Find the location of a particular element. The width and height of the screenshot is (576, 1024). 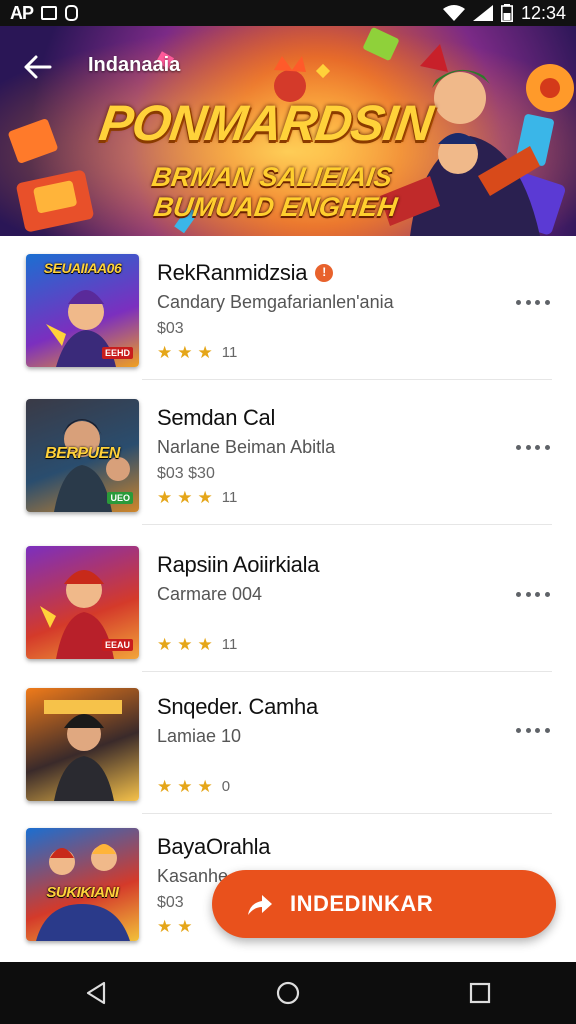

nav-recents-button is located at coordinates (480, 993).